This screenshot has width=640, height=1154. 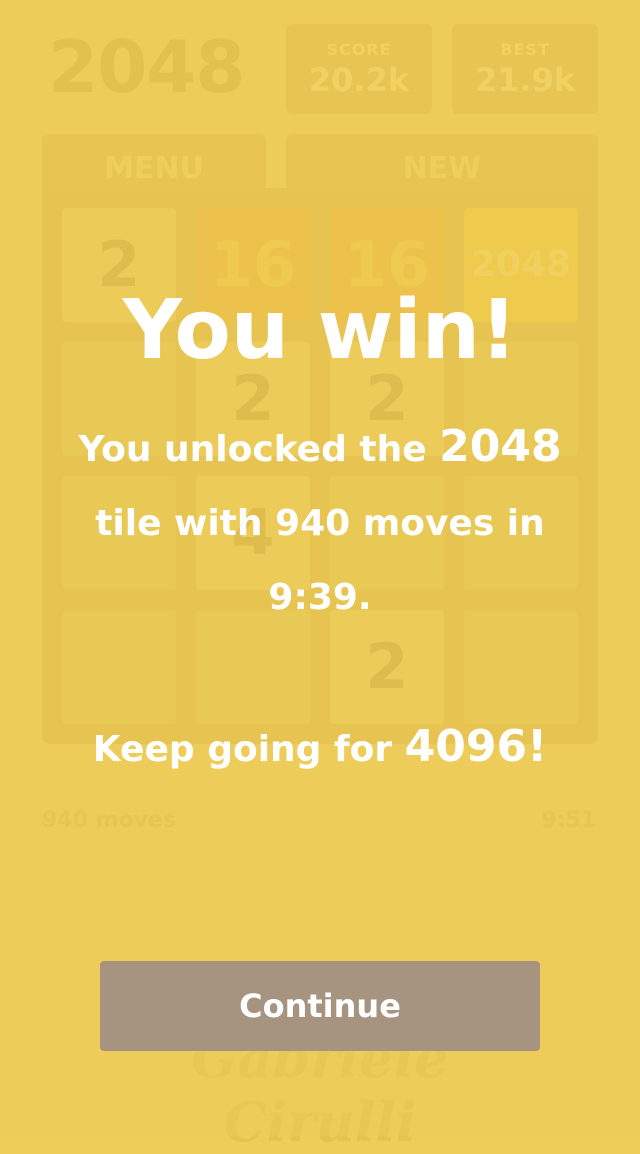 I want to click on keep-going-text: Keep going for, so click(x=248, y=749).